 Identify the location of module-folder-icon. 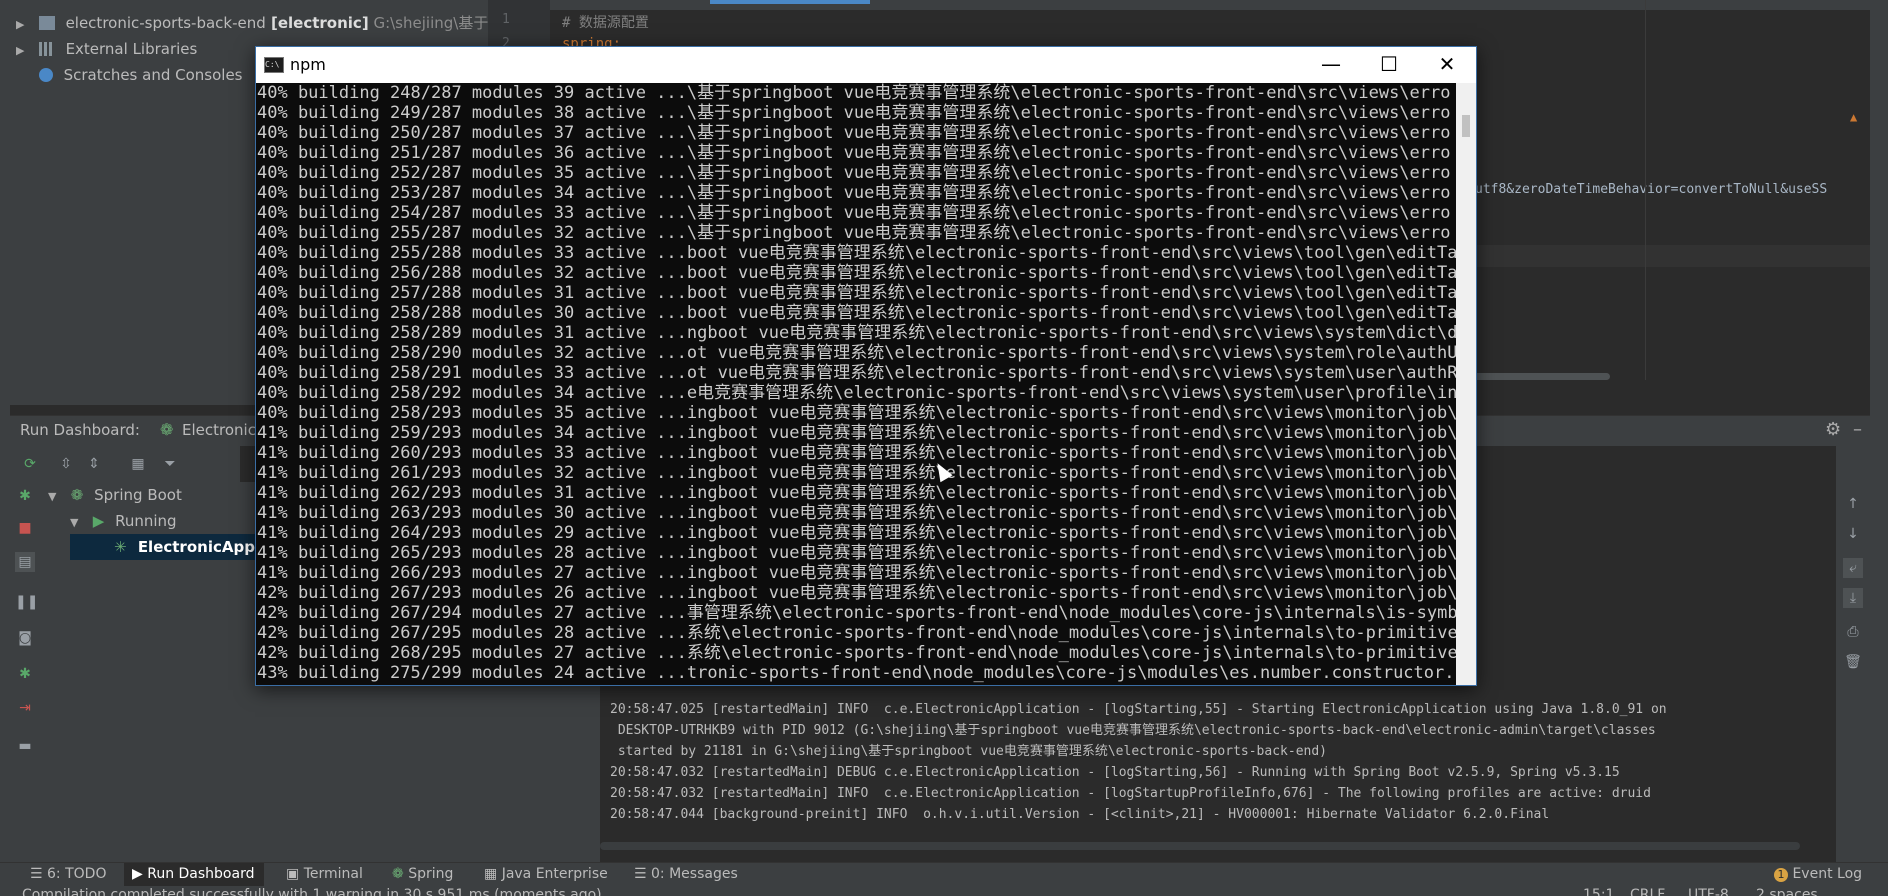
(46, 23).